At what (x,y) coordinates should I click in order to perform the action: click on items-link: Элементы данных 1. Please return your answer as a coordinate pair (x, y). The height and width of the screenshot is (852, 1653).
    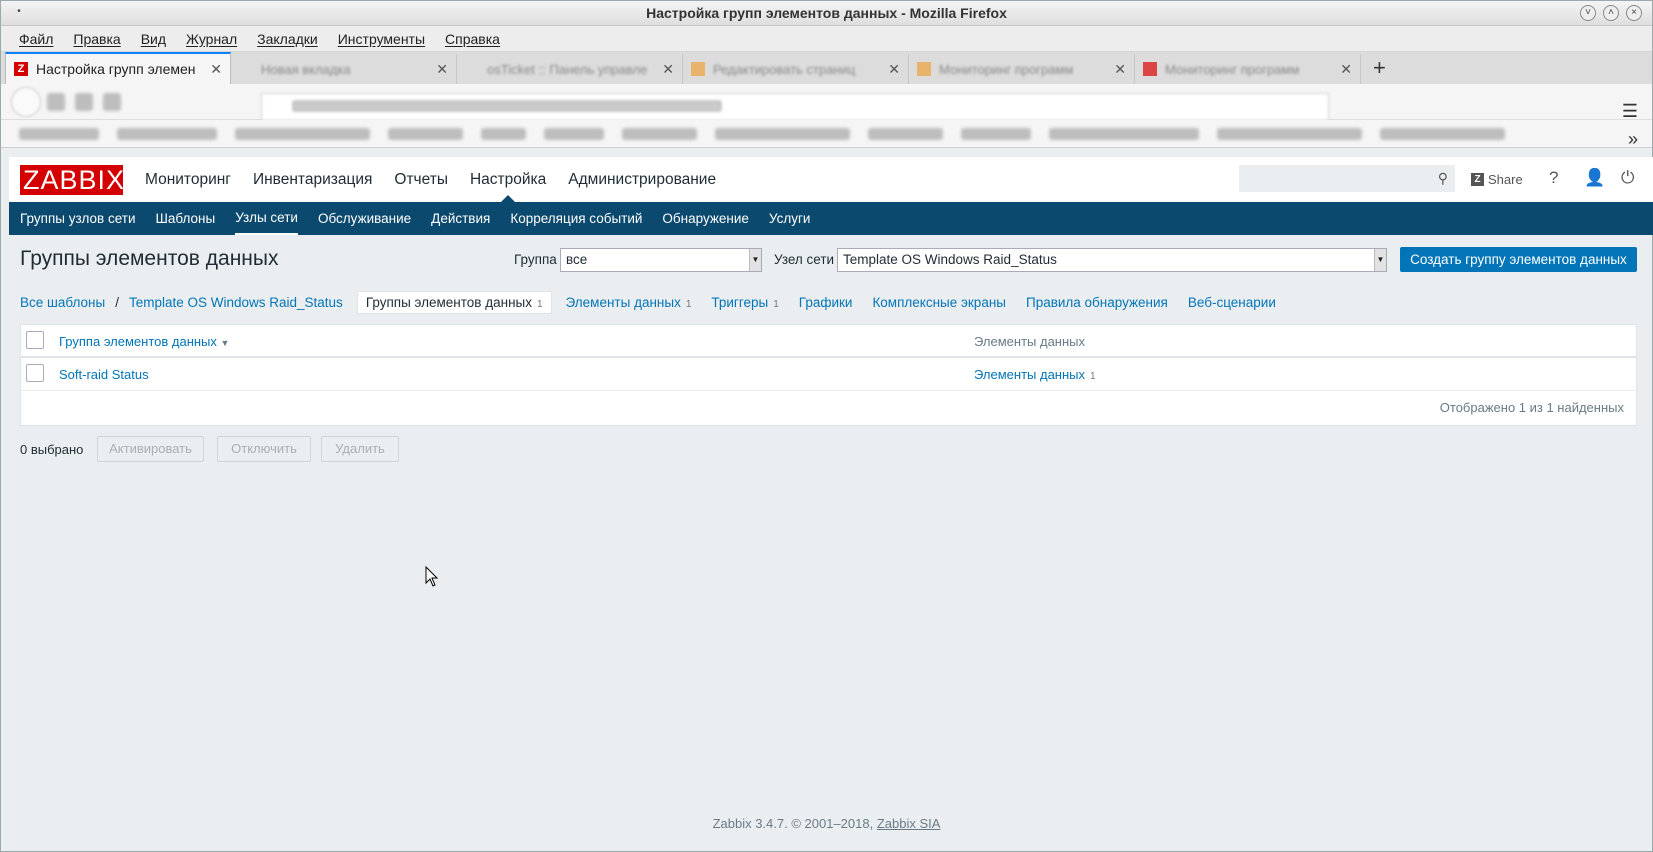
    Looking at the image, I should click on (1035, 374).